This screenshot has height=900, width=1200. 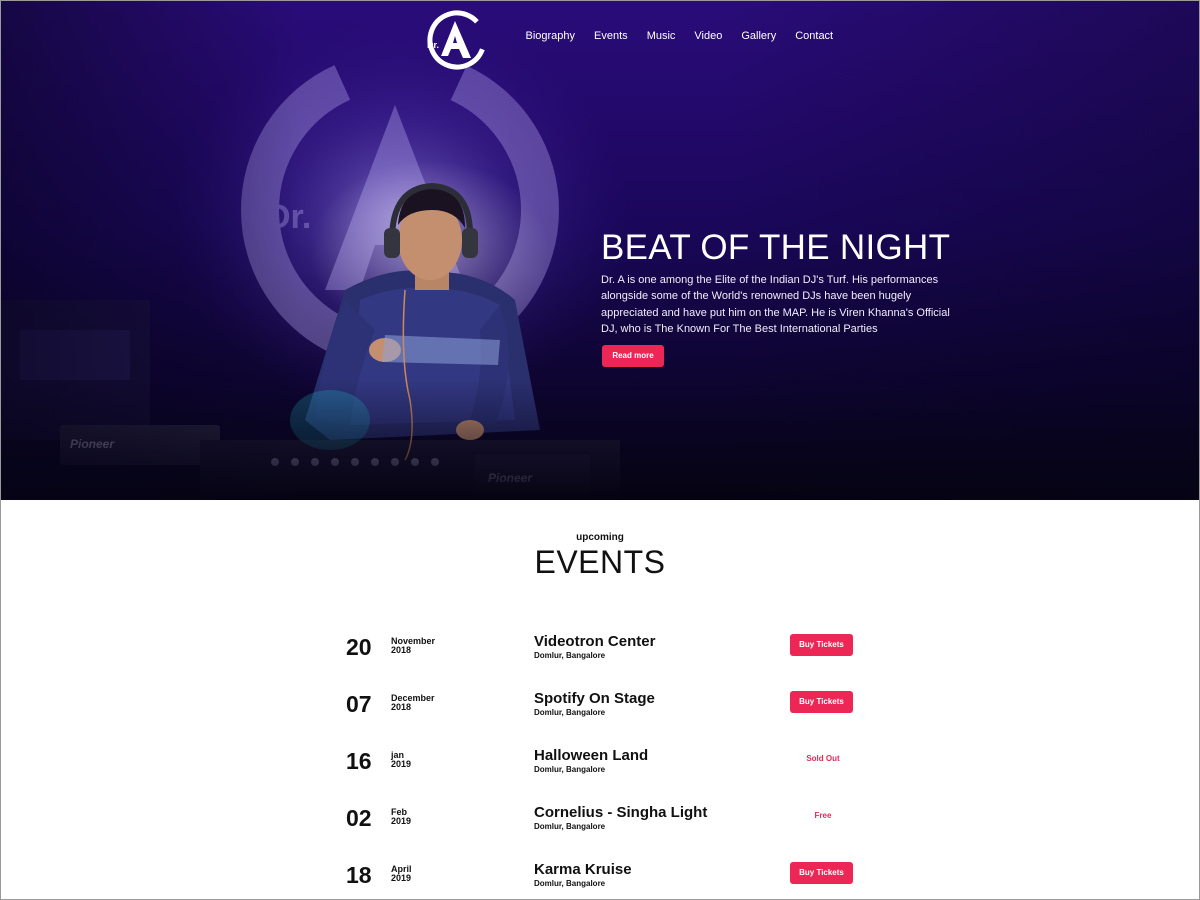 What do you see at coordinates (359, 647) in the screenshot?
I see `event-day: 20` at bounding box center [359, 647].